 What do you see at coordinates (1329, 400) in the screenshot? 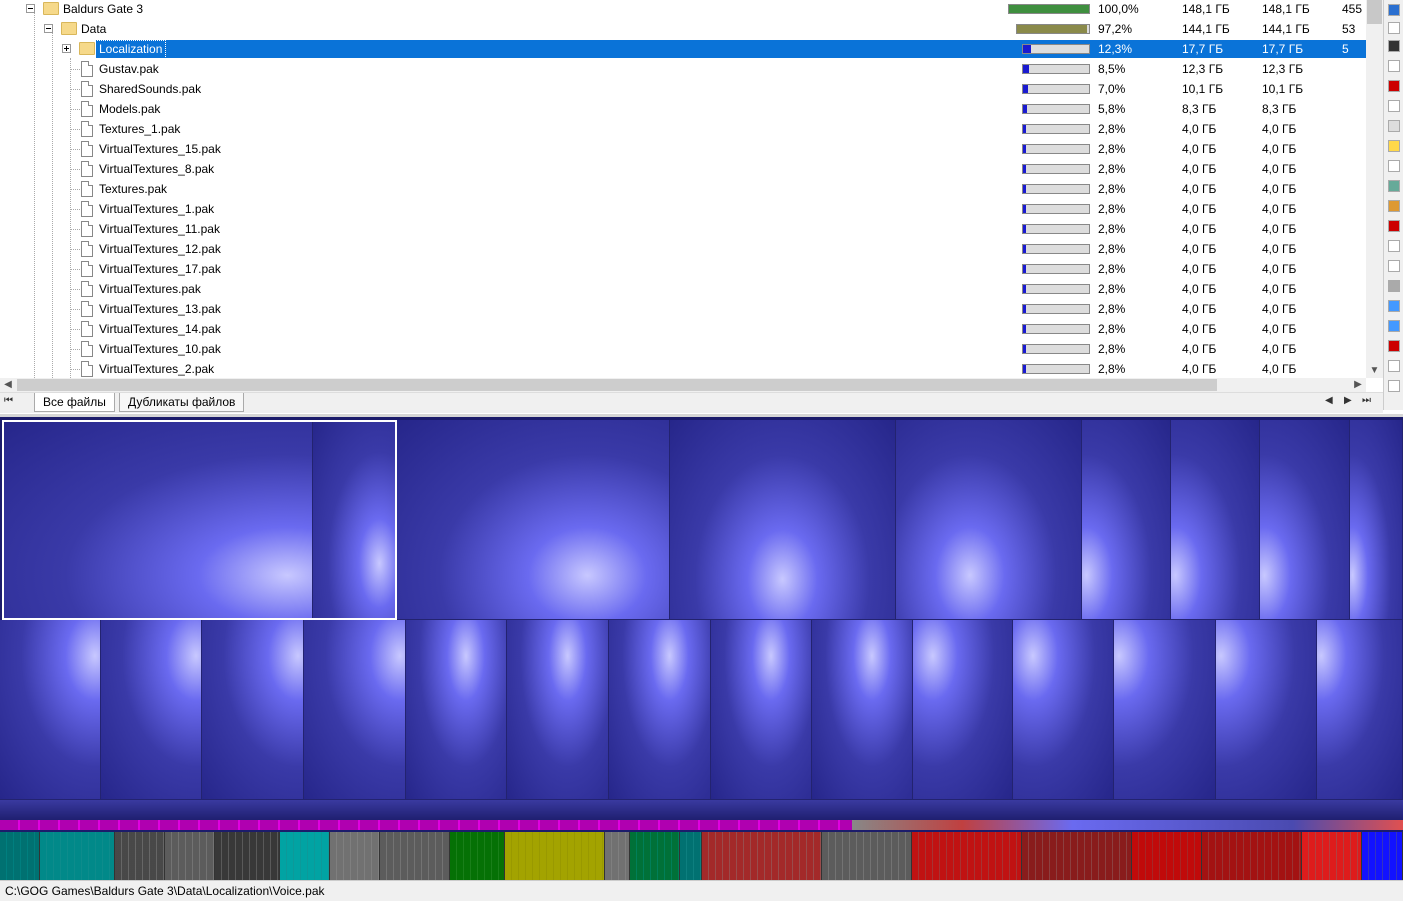
I see `prev-tab-icon: ◀` at bounding box center [1329, 400].